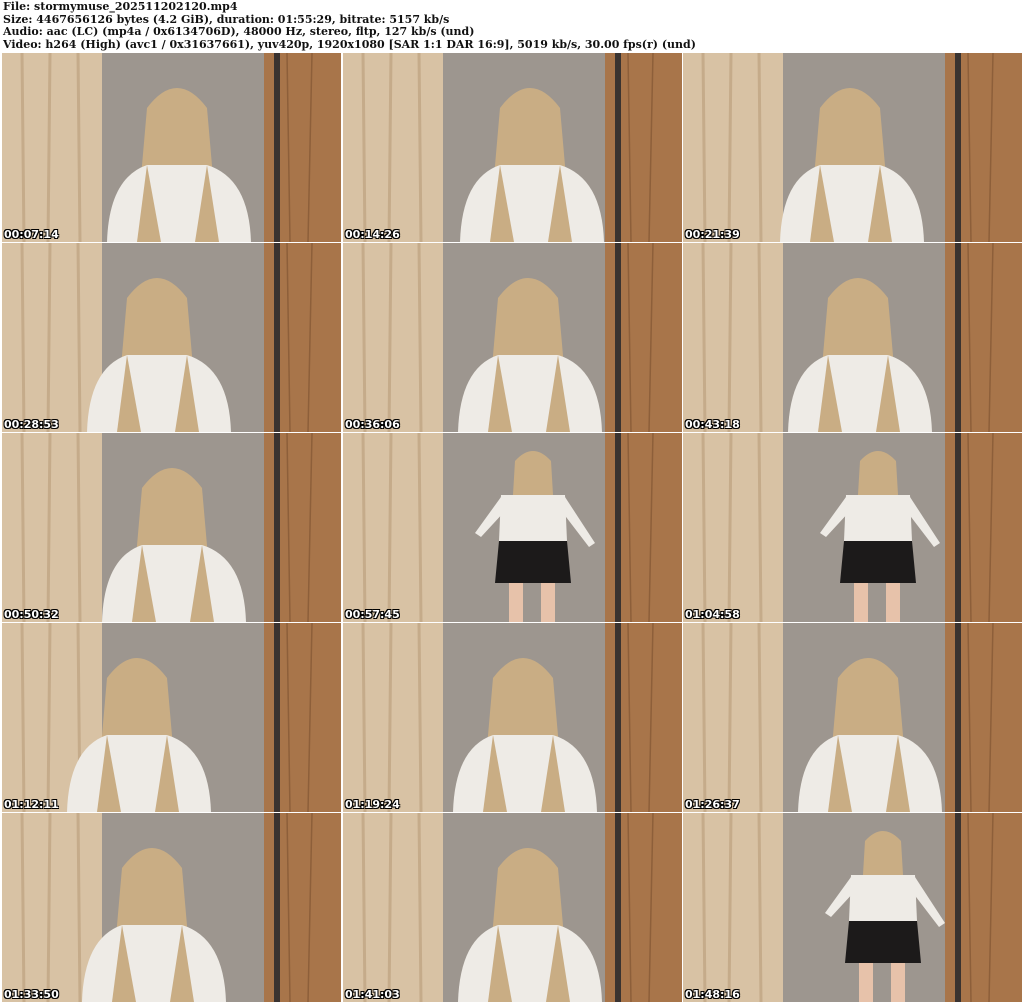 The image size is (1024, 1003). What do you see at coordinates (31, 614) in the screenshot?
I see `timestamp-label: 00:50:32` at bounding box center [31, 614].